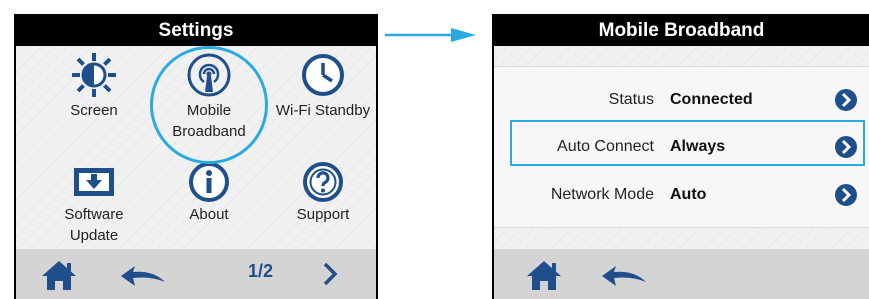 This screenshot has width=869, height=299. Describe the element at coordinates (711, 99) in the screenshot. I see `row-status-value: Connected` at that location.